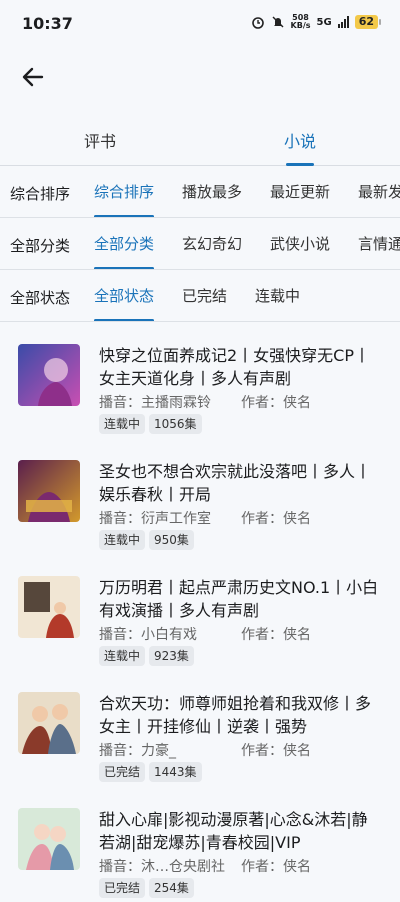  I want to click on signal-icon, so click(343, 22).